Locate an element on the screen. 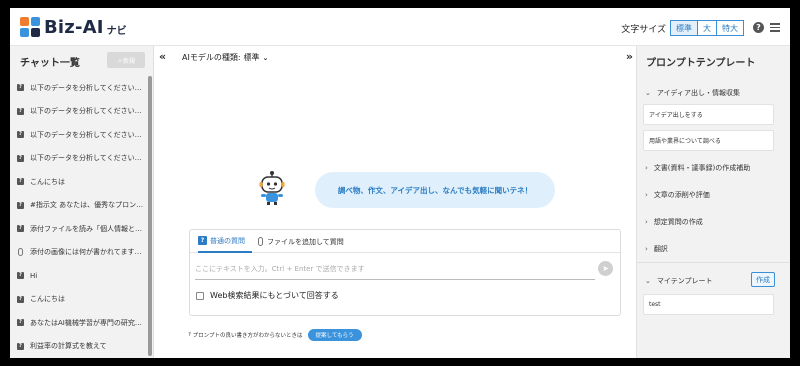 Image resolution: width=800 pixels, height=366 pixels. greeting-bubble: 調べ物、作文、アイデア出し、なんでも気軽に聞いテネ！ is located at coordinates (435, 190).